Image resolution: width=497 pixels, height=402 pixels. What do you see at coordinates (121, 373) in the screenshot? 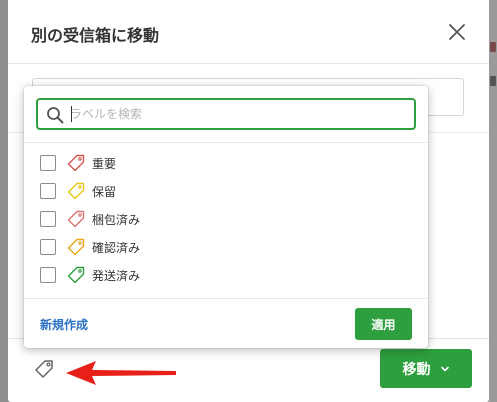
I see `red-arrow-annotation` at bounding box center [121, 373].